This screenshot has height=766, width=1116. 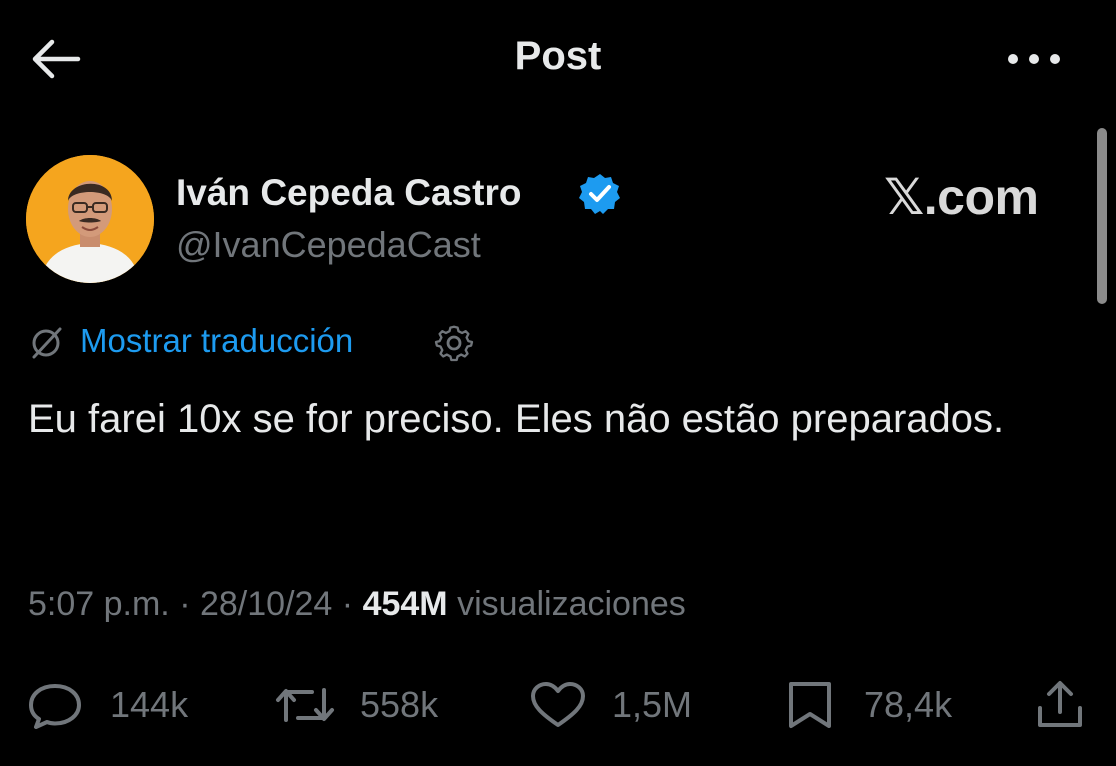 I want to click on repost-button: 558k, so click(x=372, y=705).